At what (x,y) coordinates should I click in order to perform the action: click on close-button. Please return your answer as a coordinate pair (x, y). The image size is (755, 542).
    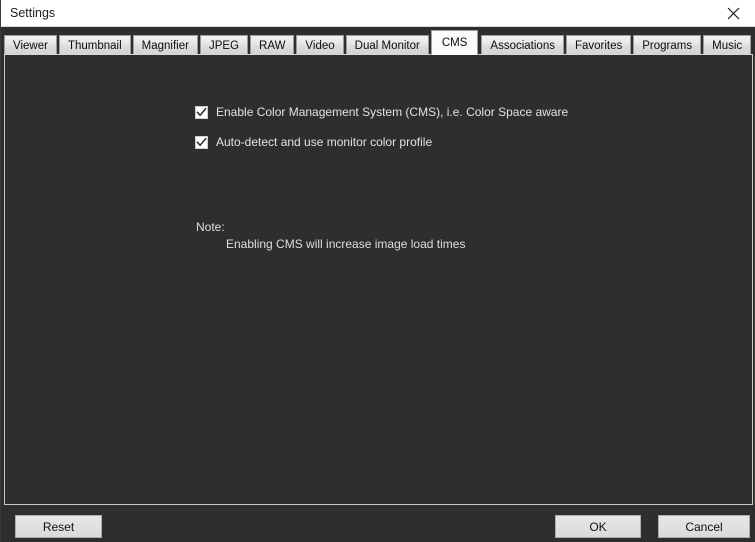
    Looking at the image, I should click on (733, 13).